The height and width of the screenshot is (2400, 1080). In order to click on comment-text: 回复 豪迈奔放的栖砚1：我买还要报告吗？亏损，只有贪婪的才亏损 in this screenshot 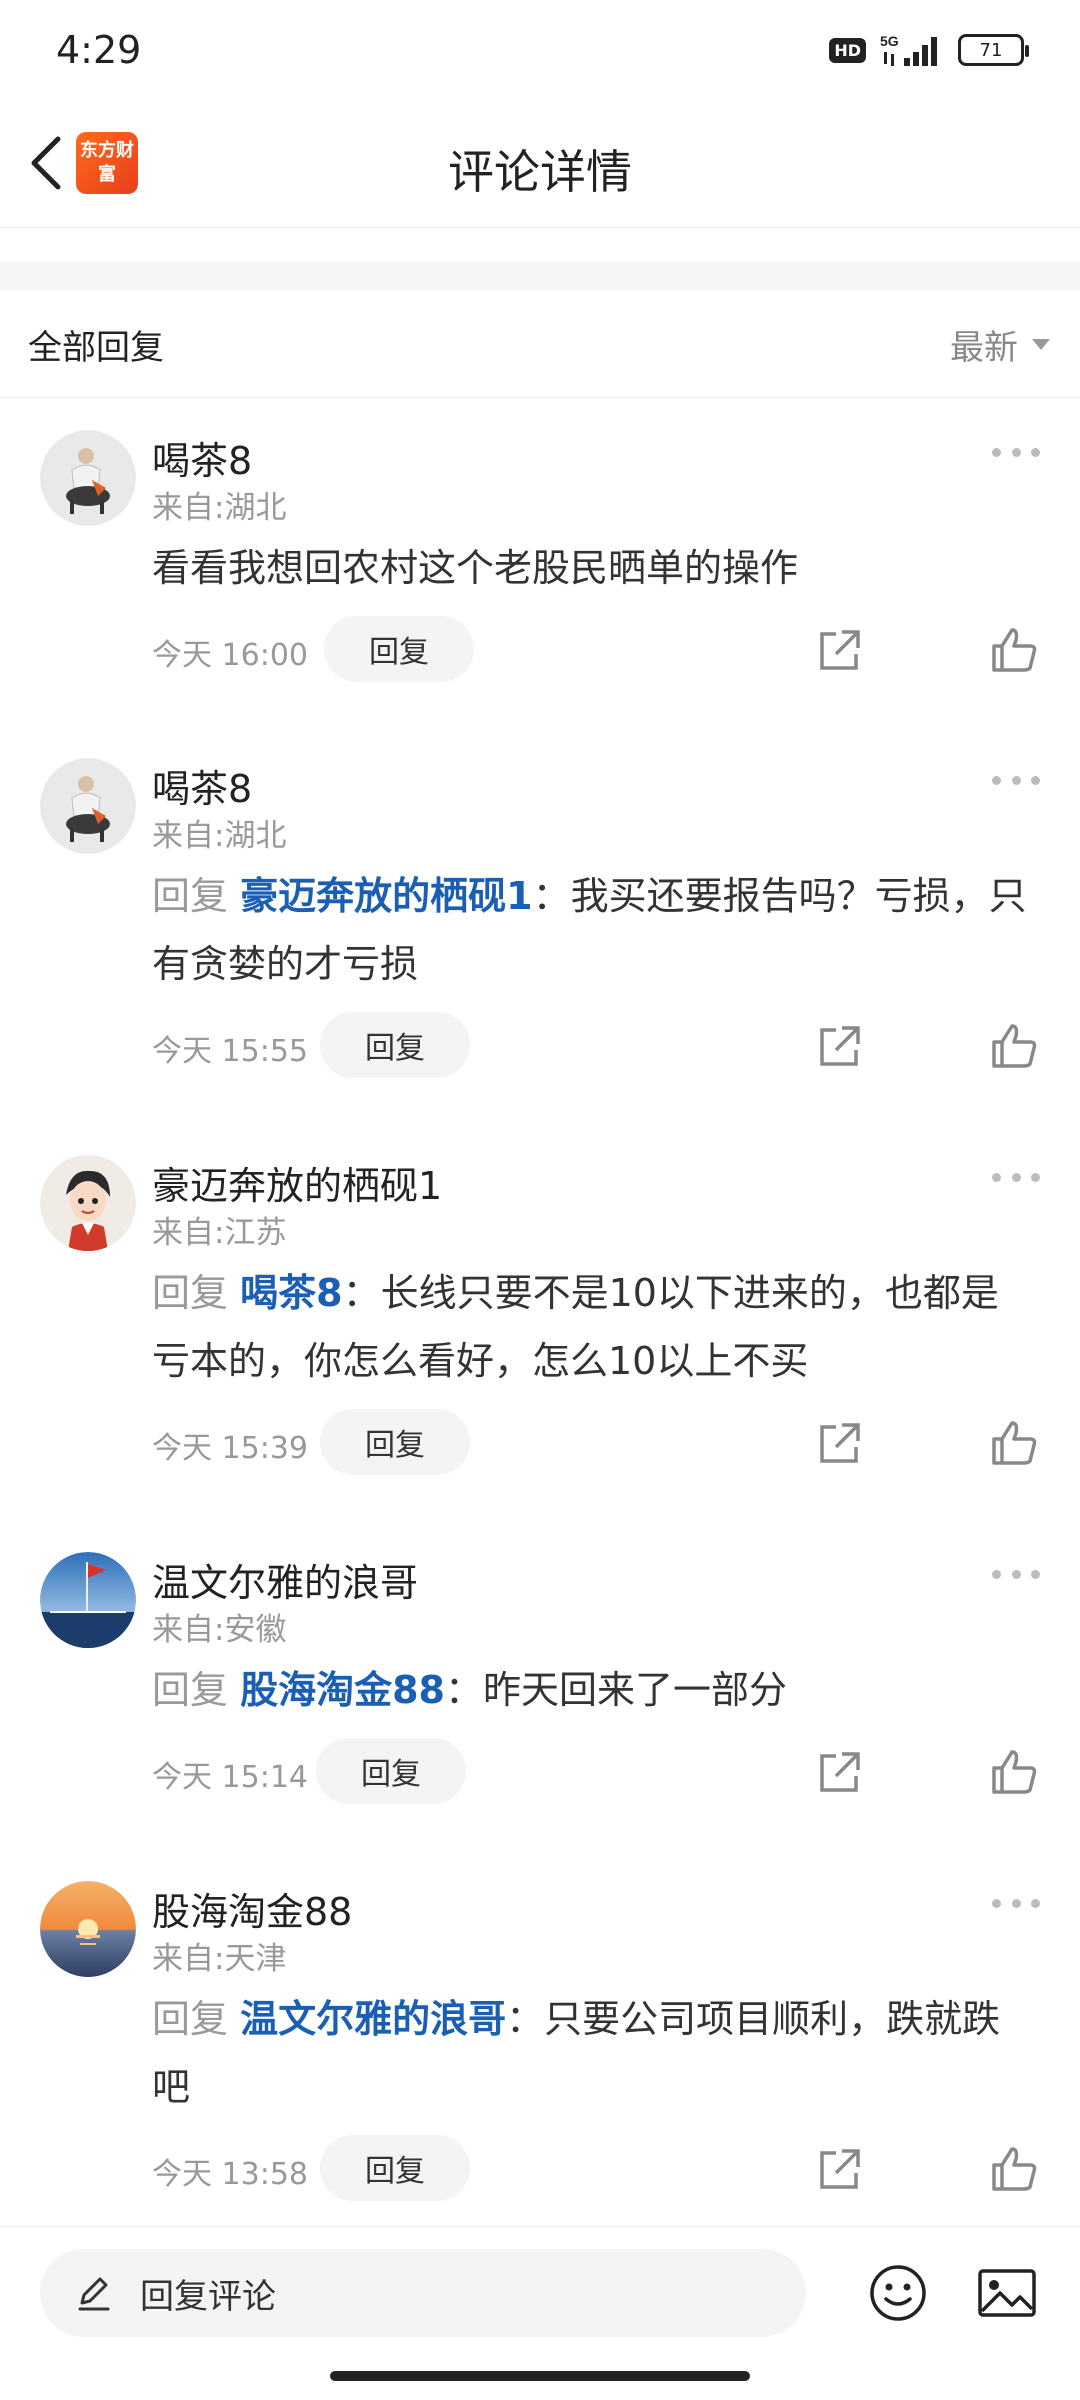, I will do `click(592, 930)`.